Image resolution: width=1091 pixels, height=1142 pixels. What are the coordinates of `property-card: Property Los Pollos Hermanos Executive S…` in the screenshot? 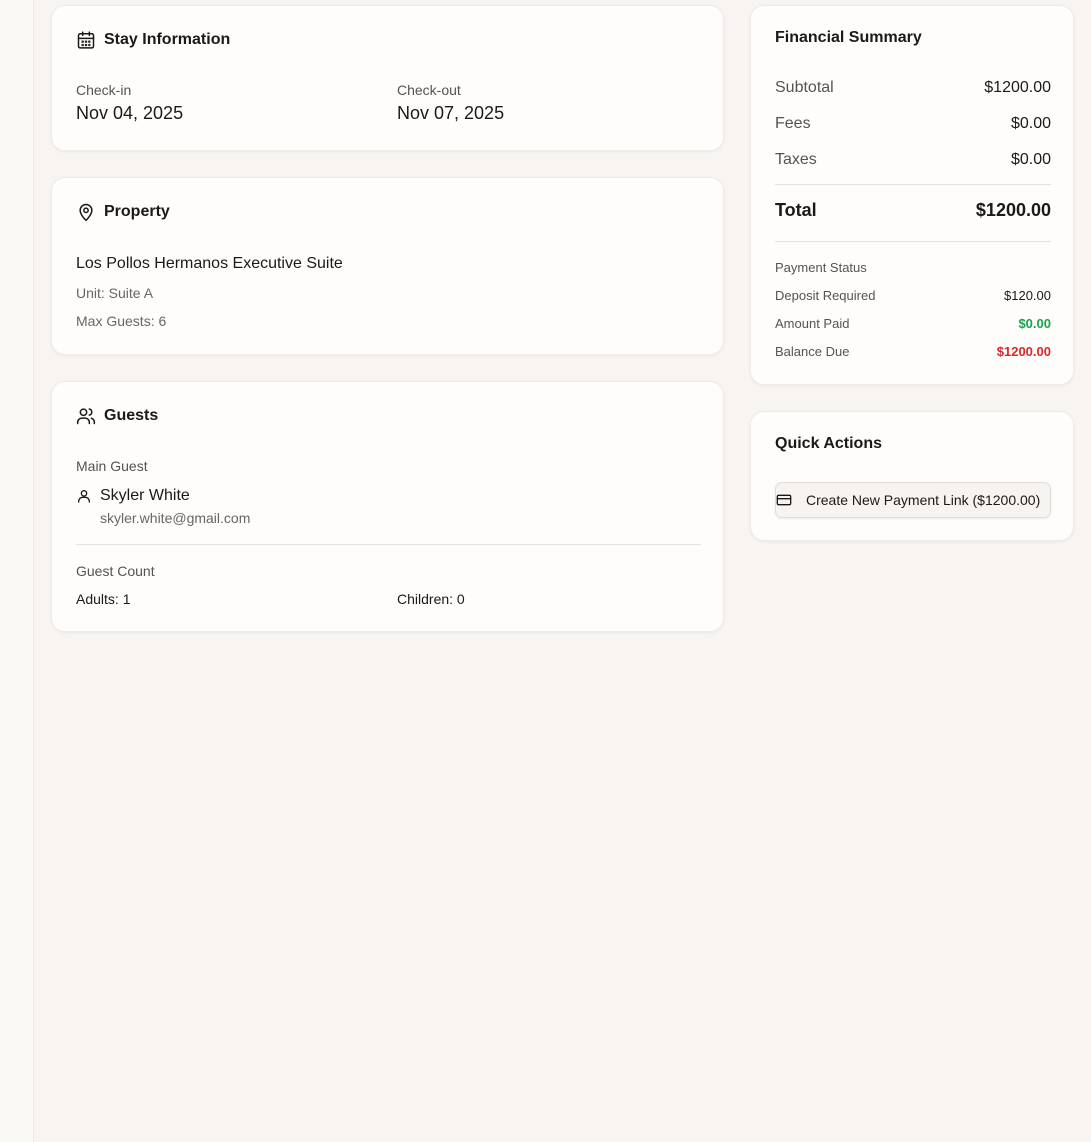 It's located at (387, 266).